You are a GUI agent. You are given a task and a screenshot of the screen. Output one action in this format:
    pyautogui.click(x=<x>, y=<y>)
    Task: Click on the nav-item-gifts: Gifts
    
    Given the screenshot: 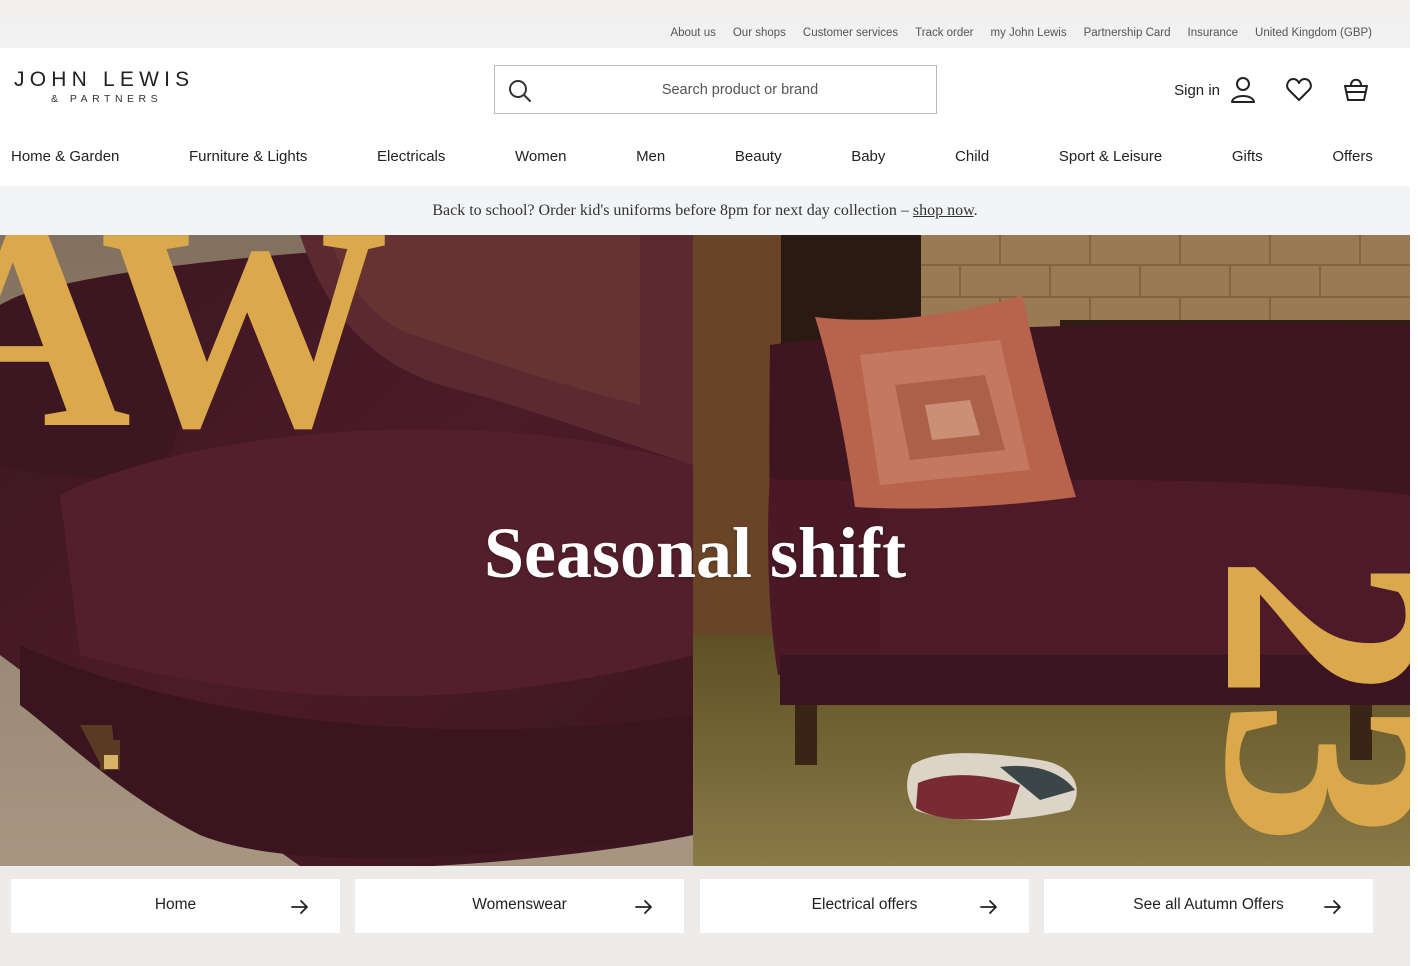 What is the action you would take?
    pyautogui.click(x=1247, y=156)
    